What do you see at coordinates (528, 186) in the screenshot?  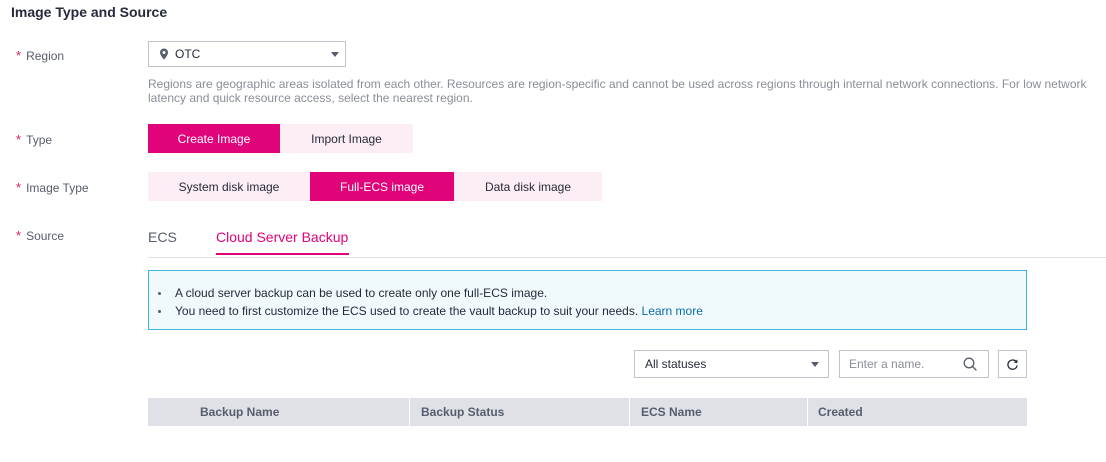 I see `data-disk-image-button: Data disk image` at bounding box center [528, 186].